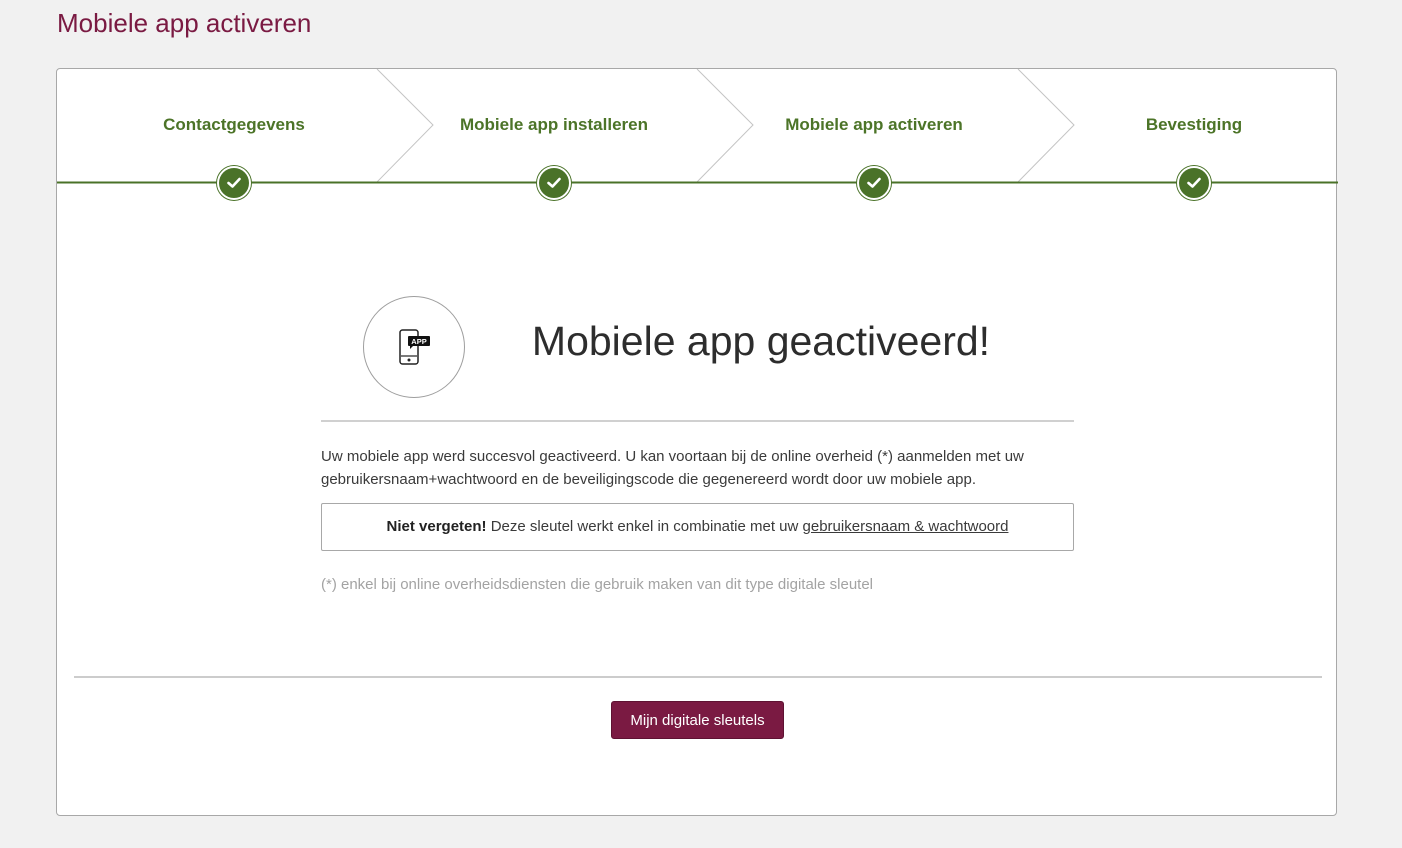 The image size is (1402, 848). Describe the element at coordinates (184, 23) in the screenshot. I see `page-title: Mobiele app activeren` at that location.